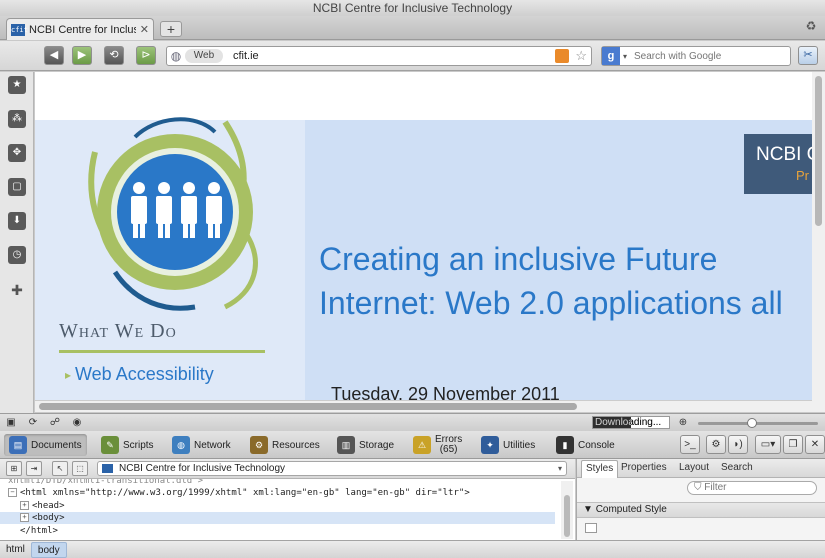  I want to click on prompt-button: >_, so click(690, 444).